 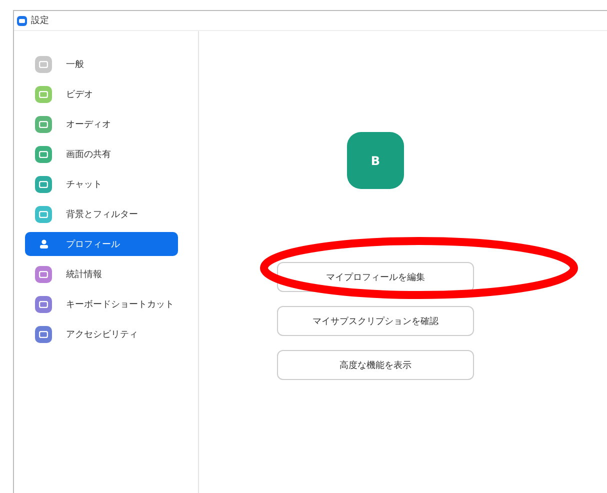 What do you see at coordinates (84, 274) in the screenshot?
I see `sidebar-label: 統計情報` at bounding box center [84, 274].